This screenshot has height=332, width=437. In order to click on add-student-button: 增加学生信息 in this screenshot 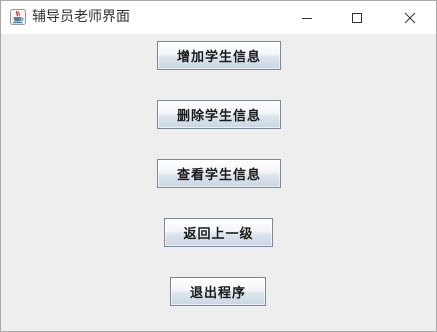, I will do `click(219, 55)`.